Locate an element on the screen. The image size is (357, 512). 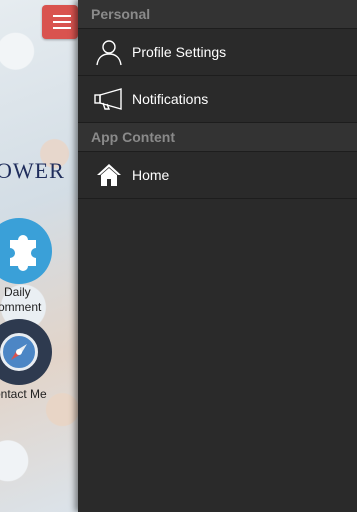
contact-me-shortcut is located at coordinates (26, 352).